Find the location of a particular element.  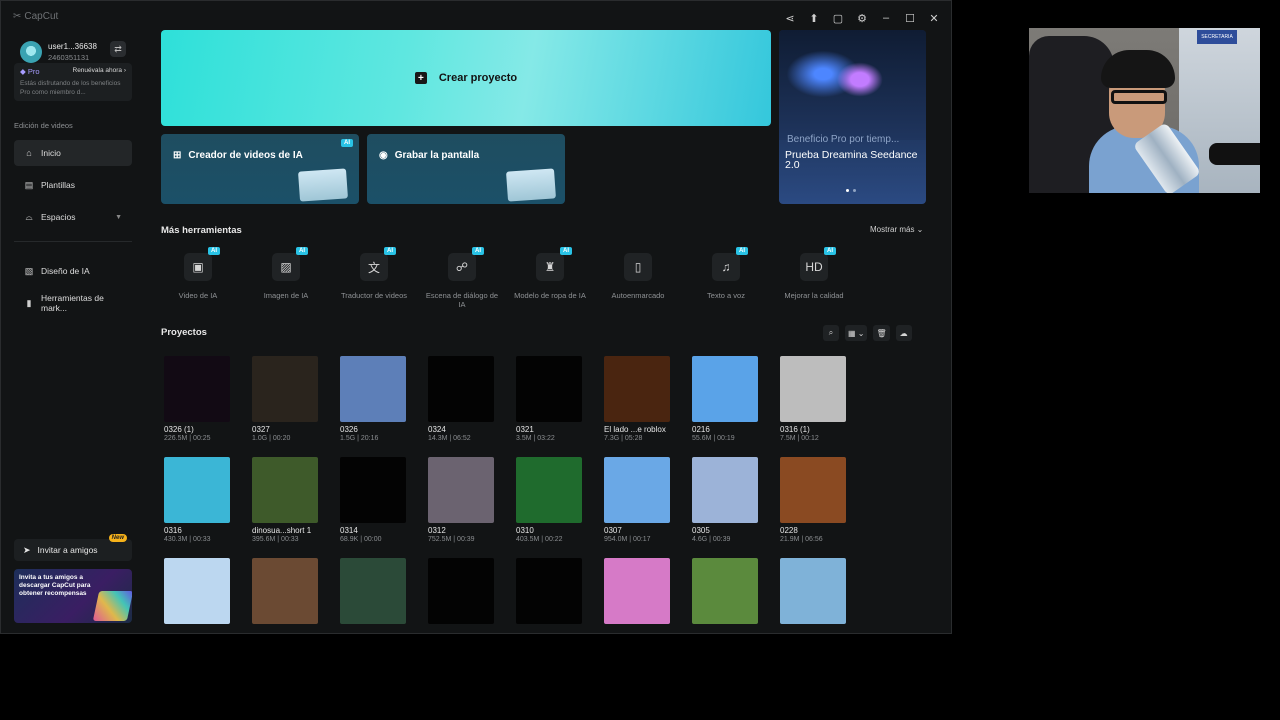

project-item: 0314 68.9K | 00:00 is located at coordinates (377, 500).